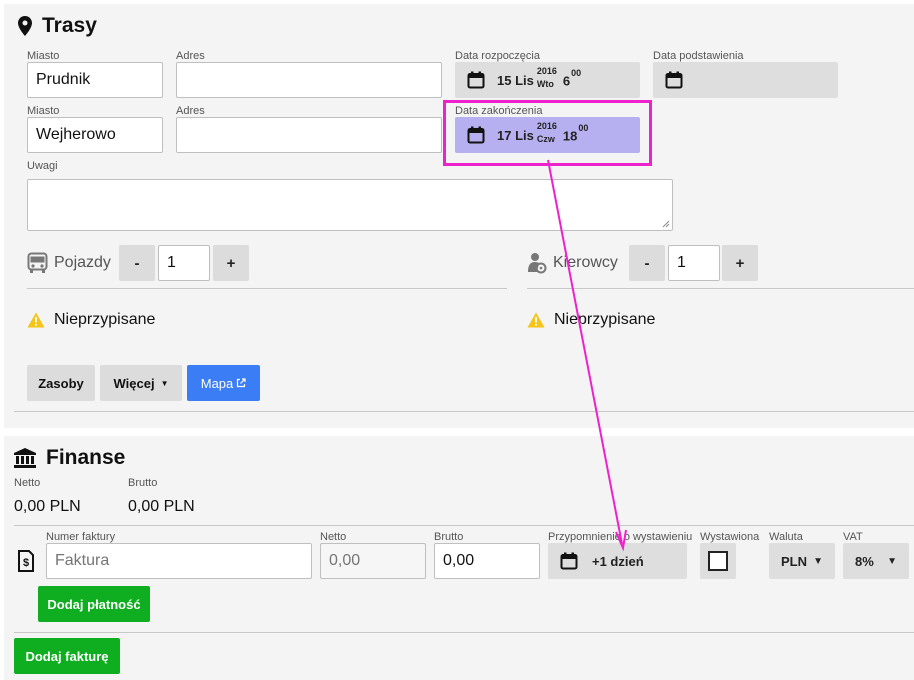 The width and height of the screenshot is (914, 680). Describe the element at coordinates (47, 506) in the screenshot. I see `total-netto-value: 0,00 PLN` at that location.